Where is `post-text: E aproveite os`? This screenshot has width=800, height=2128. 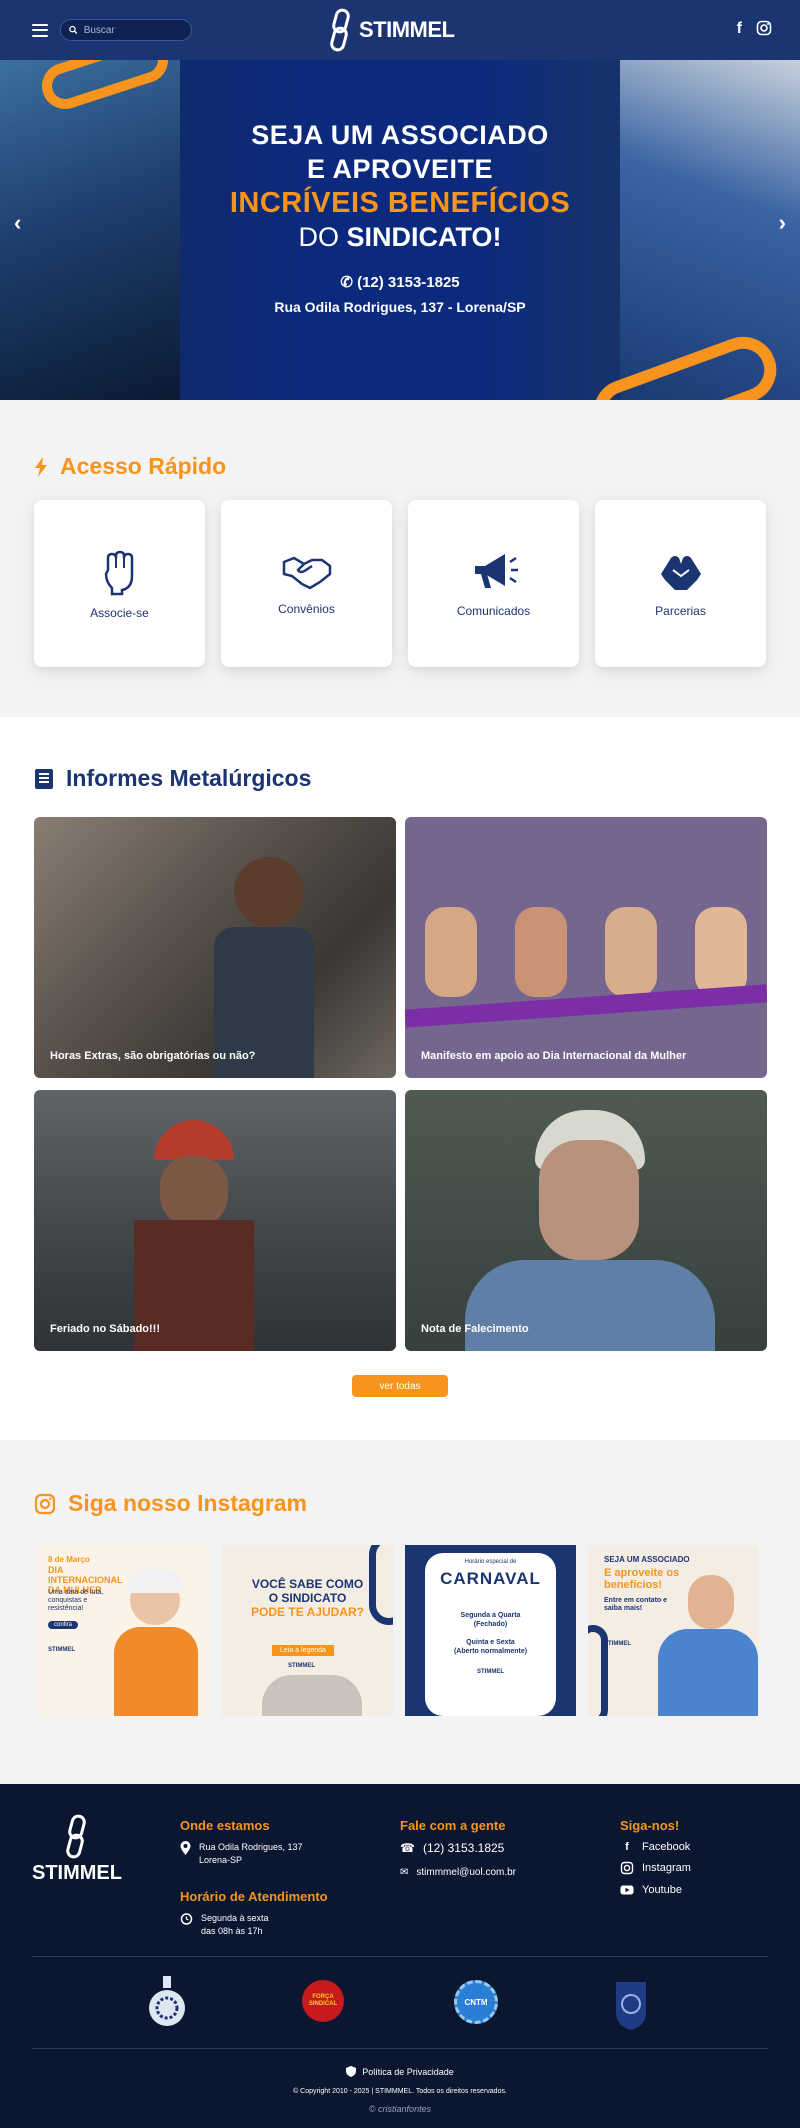 post-text: E aproveite os is located at coordinates (642, 1573).